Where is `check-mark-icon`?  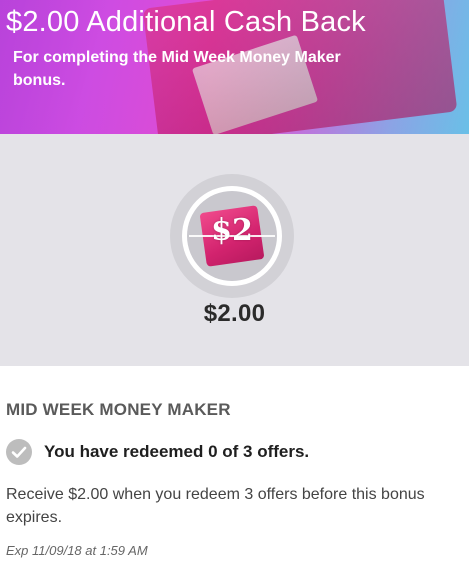
check-mark-icon is located at coordinates (19, 452).